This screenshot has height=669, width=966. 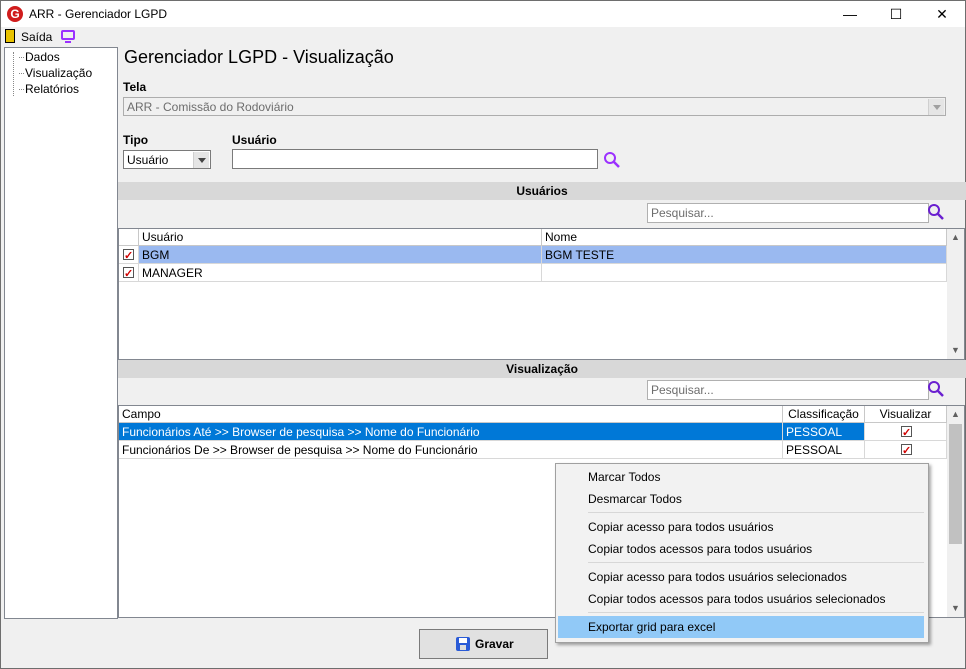 I want to click on usuario-search-icon, so click(x=612, y=160).